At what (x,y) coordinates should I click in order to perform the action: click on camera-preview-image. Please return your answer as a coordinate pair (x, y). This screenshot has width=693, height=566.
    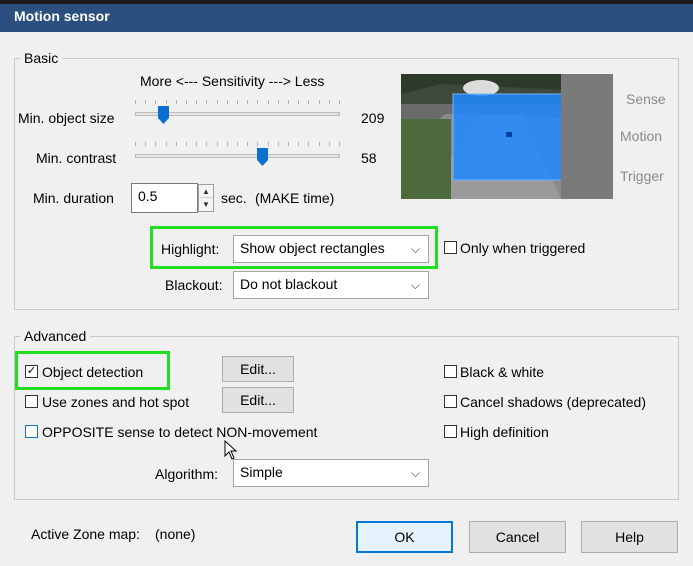
    Looking at the image, I should click on (507, 136).